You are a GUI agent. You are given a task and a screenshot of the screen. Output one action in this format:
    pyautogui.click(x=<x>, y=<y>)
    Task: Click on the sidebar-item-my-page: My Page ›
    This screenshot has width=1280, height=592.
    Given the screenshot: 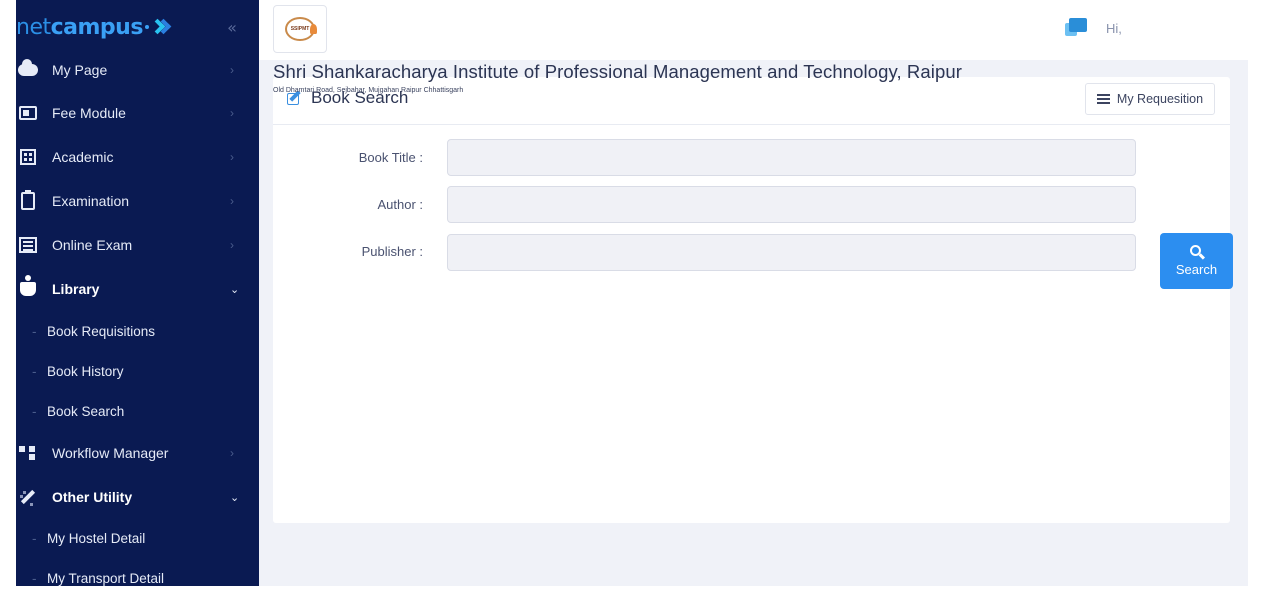 What is the action you would take?
    pyautogui.click(x=137, y=70)
    